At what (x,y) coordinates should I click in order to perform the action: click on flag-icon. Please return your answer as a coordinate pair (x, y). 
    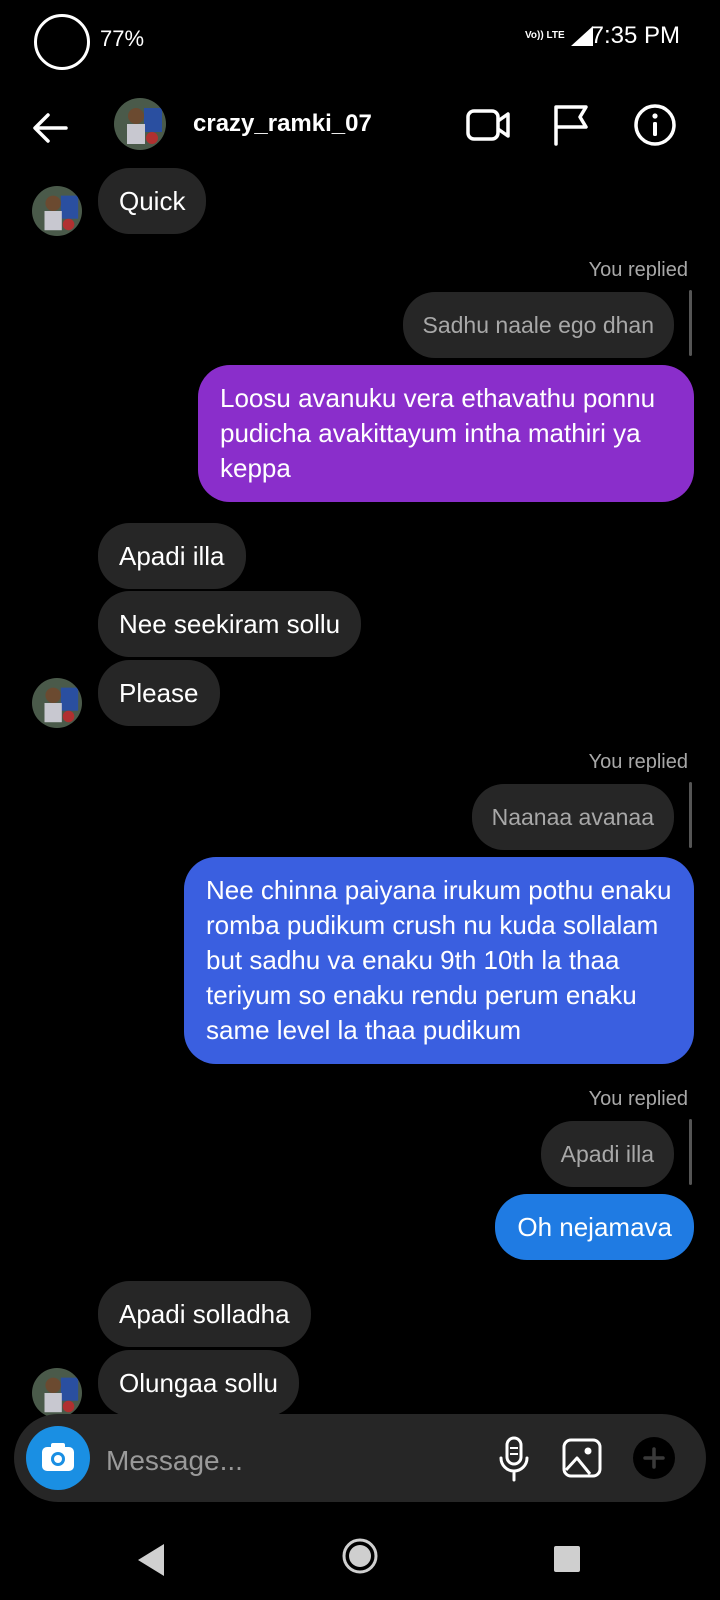
    Looking at the image, I should click on (571, 125).